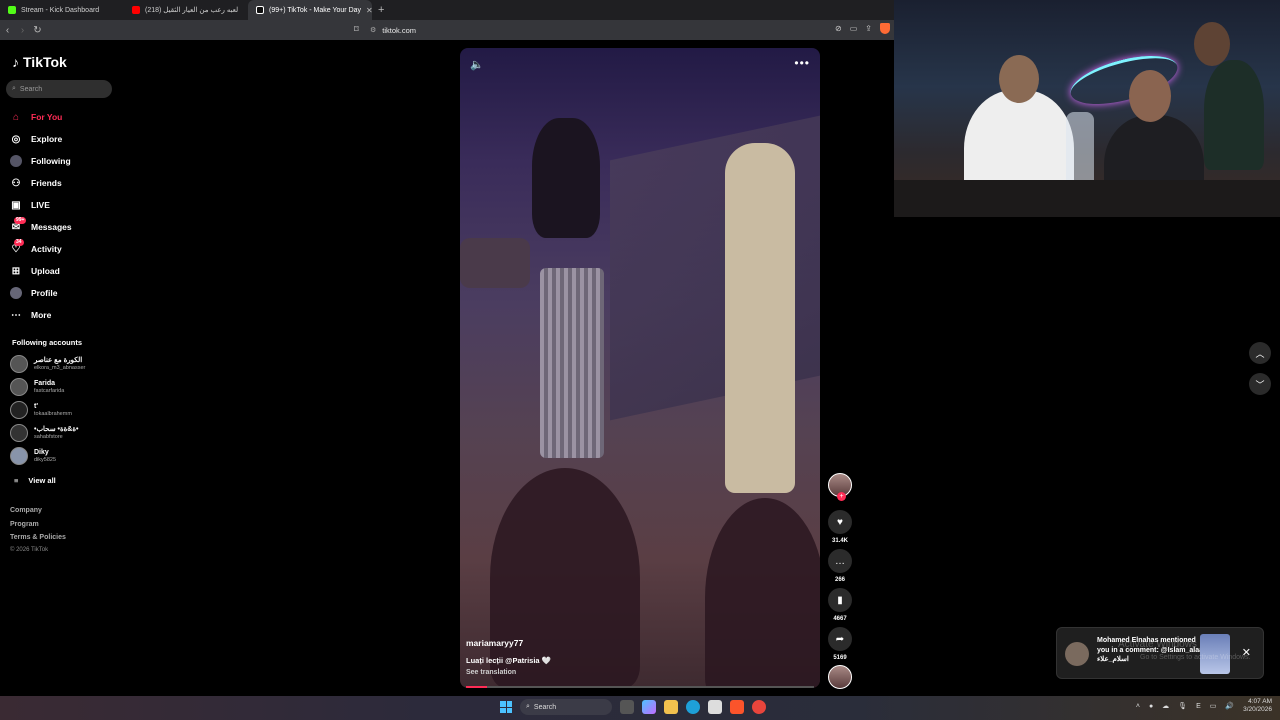  I want to click on previous-video-button: ︿, so click(1260, 353).